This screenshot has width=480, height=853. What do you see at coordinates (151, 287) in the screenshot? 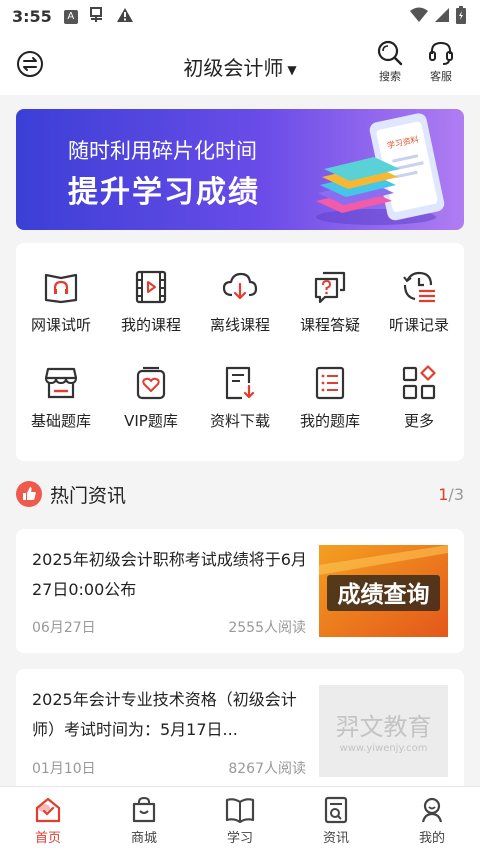
I see `video-play-icon` at bounding box center [151, 287].